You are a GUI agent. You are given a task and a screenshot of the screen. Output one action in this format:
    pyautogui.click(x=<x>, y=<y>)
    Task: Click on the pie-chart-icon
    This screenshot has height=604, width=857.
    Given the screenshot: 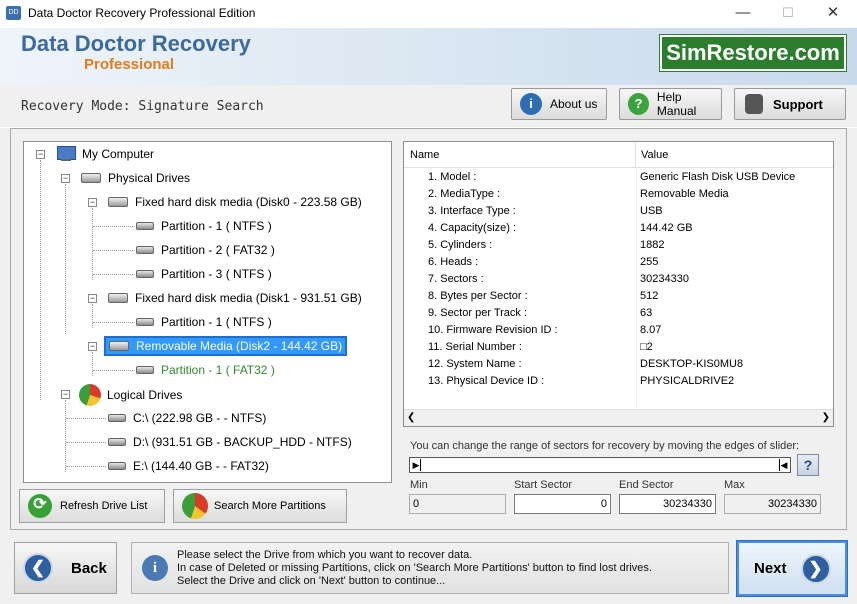 What is the action you would take?
    pyautogui.click(x=195, y=506)
    